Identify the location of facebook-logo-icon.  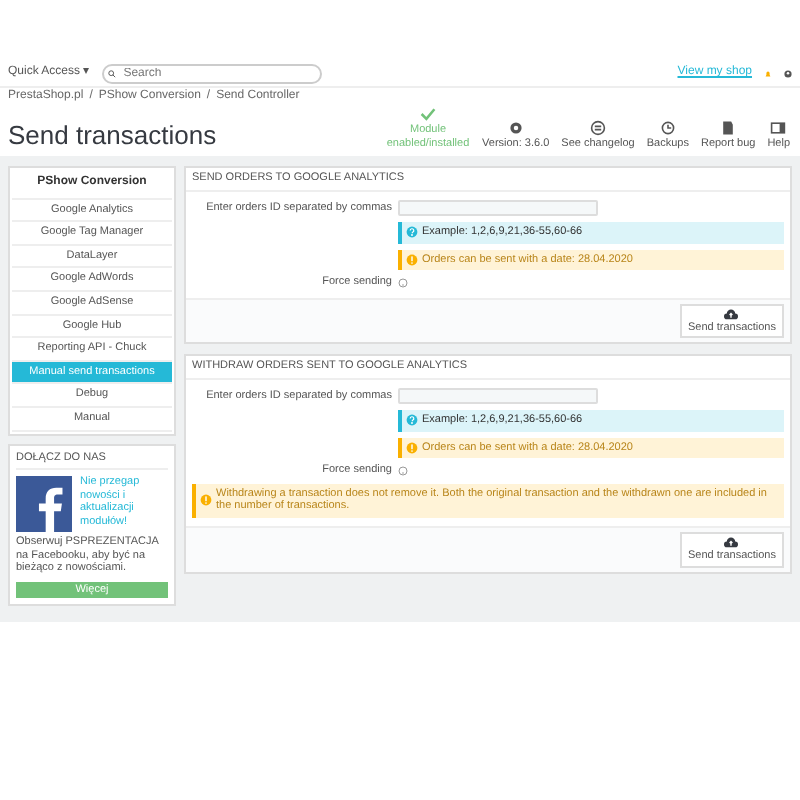
(44, 504).